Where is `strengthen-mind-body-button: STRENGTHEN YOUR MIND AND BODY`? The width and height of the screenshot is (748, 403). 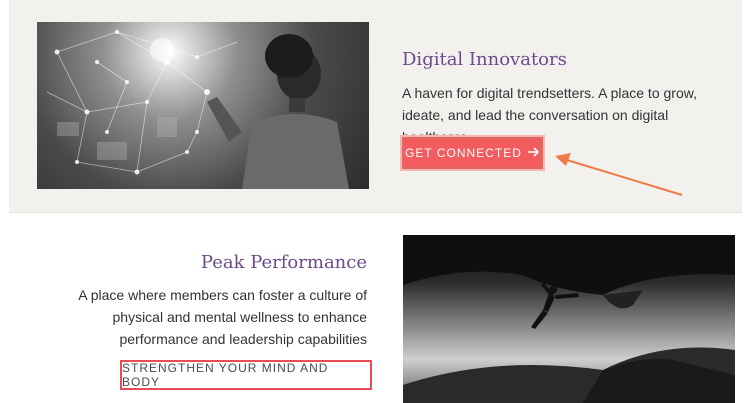 strengthen-mind-body-button: STRENGTHEN YOUR MIND AND BODY is located at coordinates (246, 375).